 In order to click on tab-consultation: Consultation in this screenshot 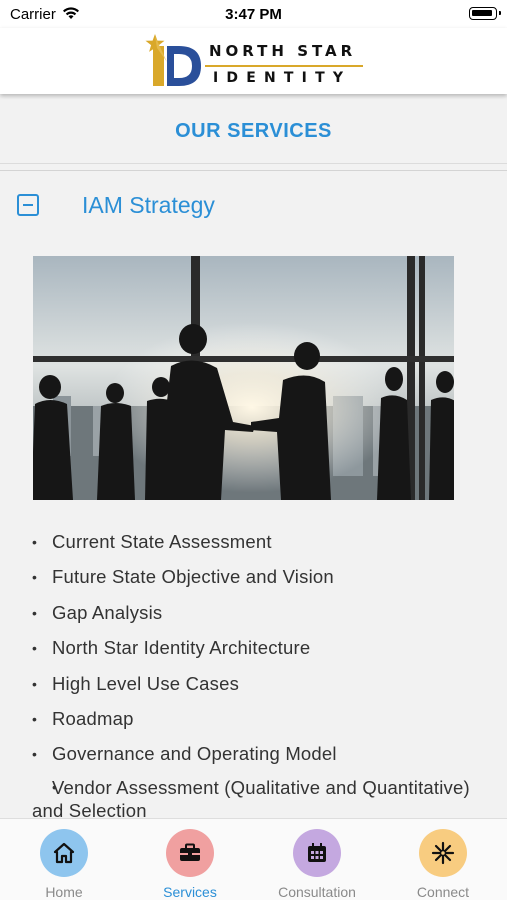, I will do `click(317, 863)`.